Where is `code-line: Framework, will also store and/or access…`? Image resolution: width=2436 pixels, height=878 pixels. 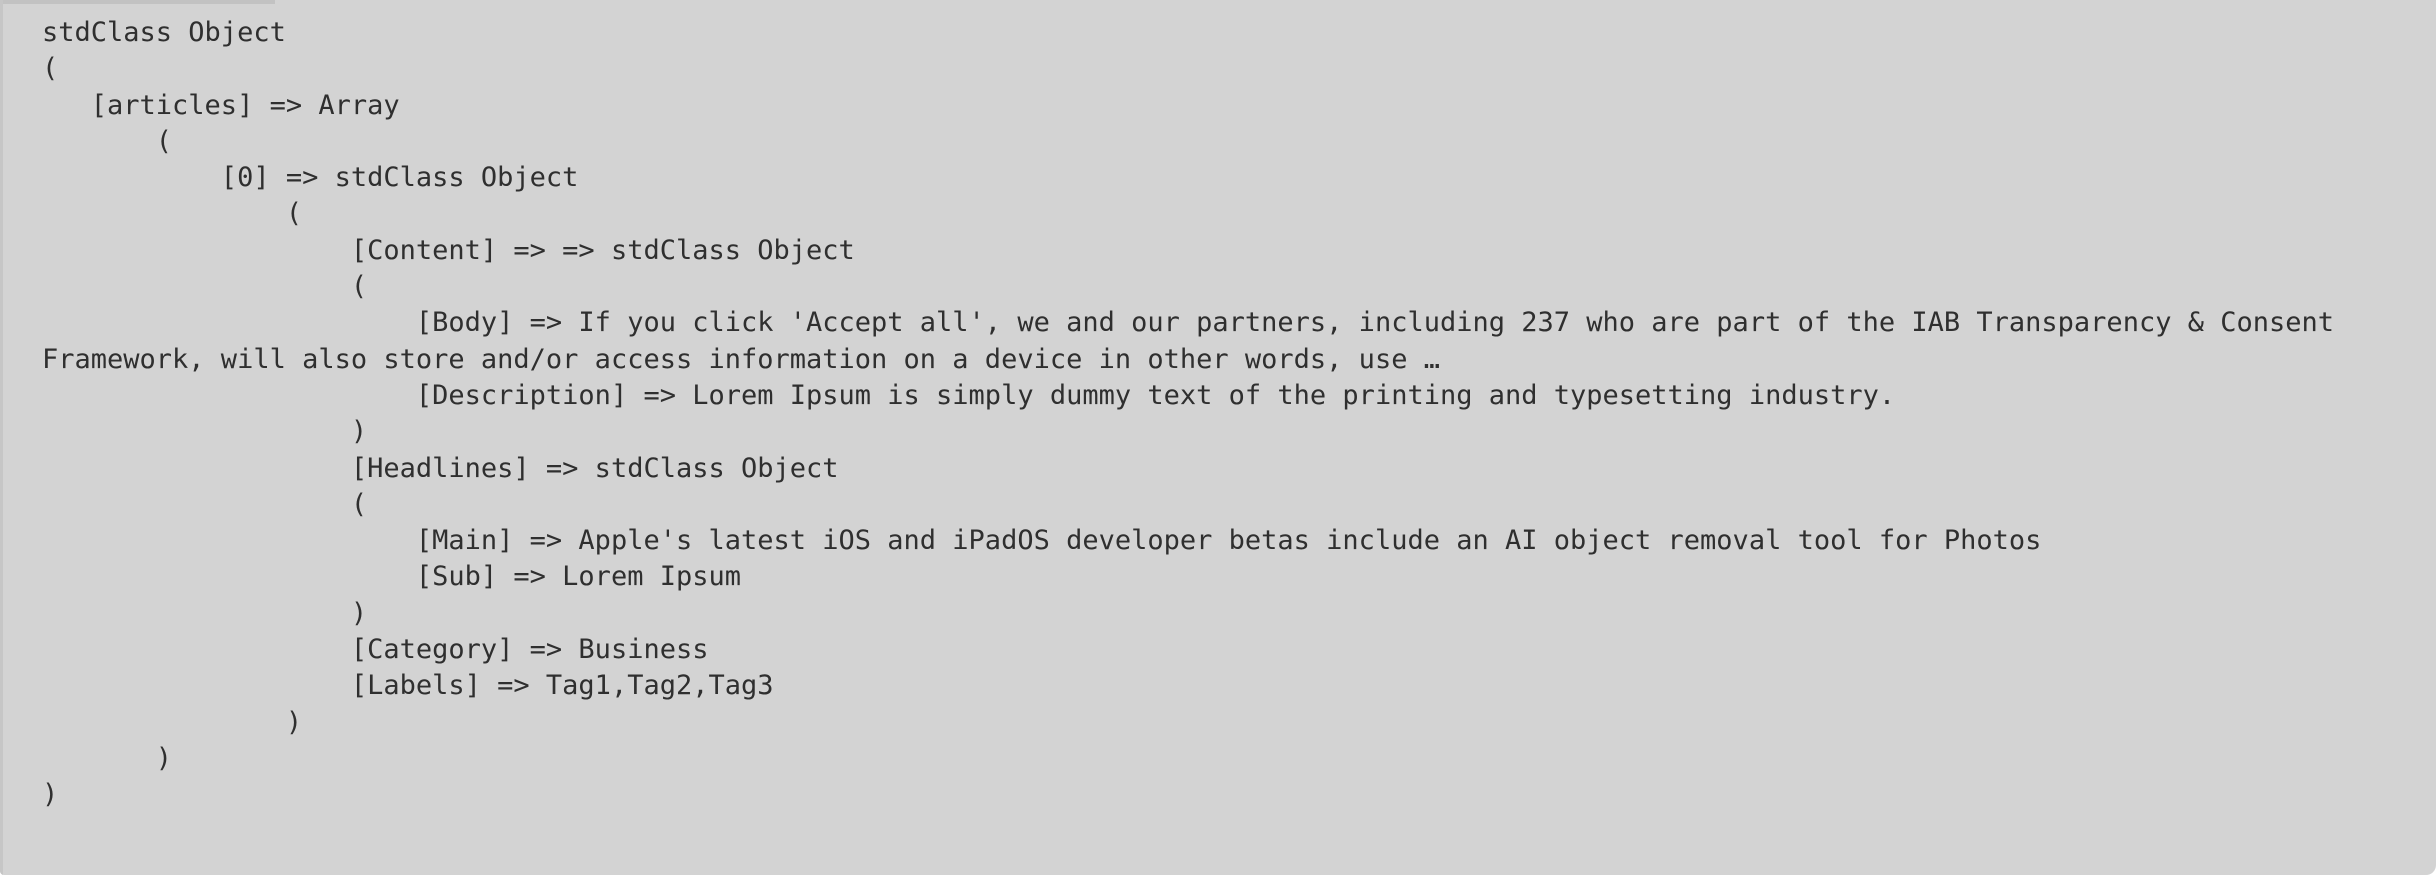 code-line: Framework, will also store and/or access… is located at coordinates (741, 359).